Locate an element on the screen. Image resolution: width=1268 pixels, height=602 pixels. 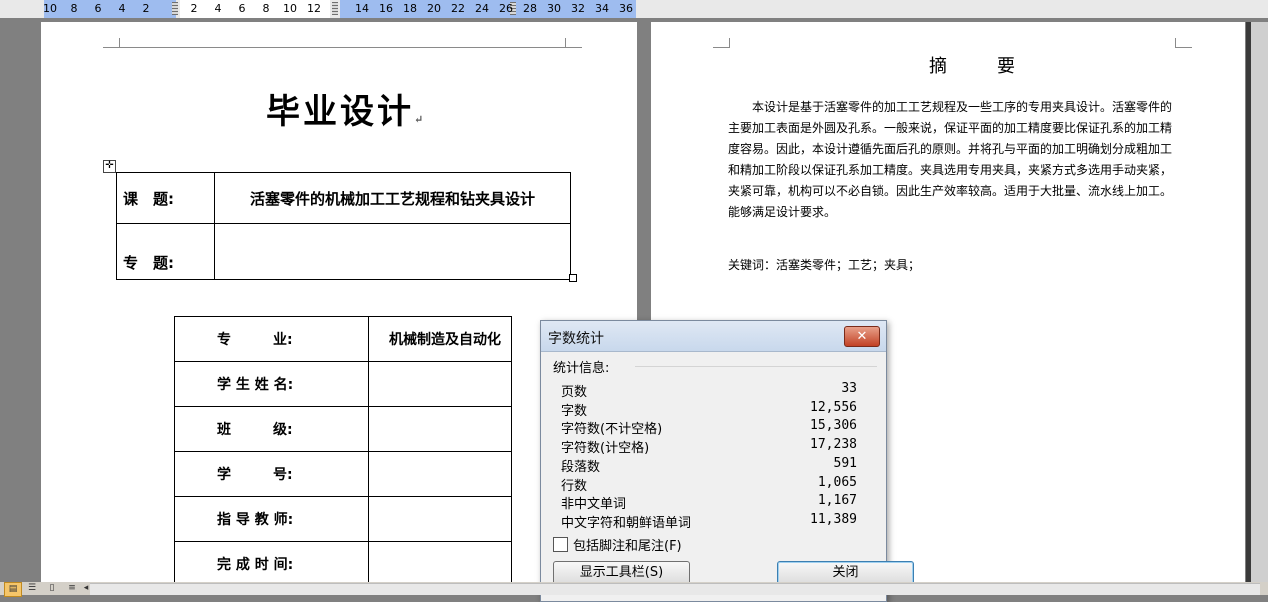
stat-value: 1,167 is located at coordinates (837, 500).